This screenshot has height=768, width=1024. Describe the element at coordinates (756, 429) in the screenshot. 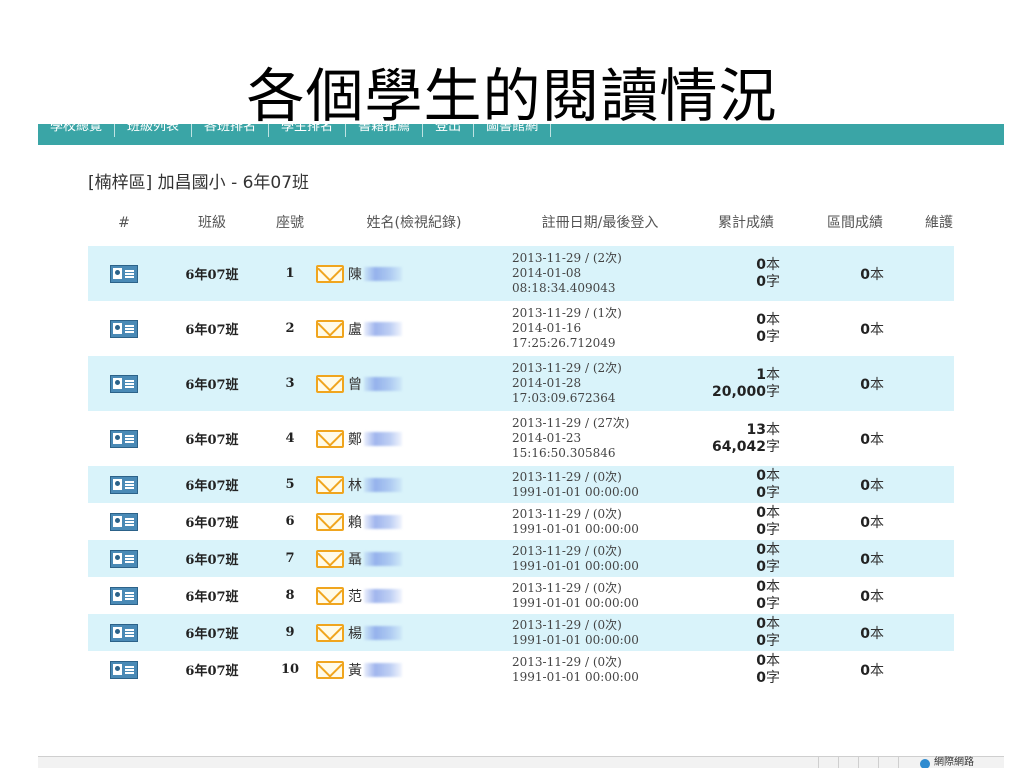

I see `total-books: 13` at that location.